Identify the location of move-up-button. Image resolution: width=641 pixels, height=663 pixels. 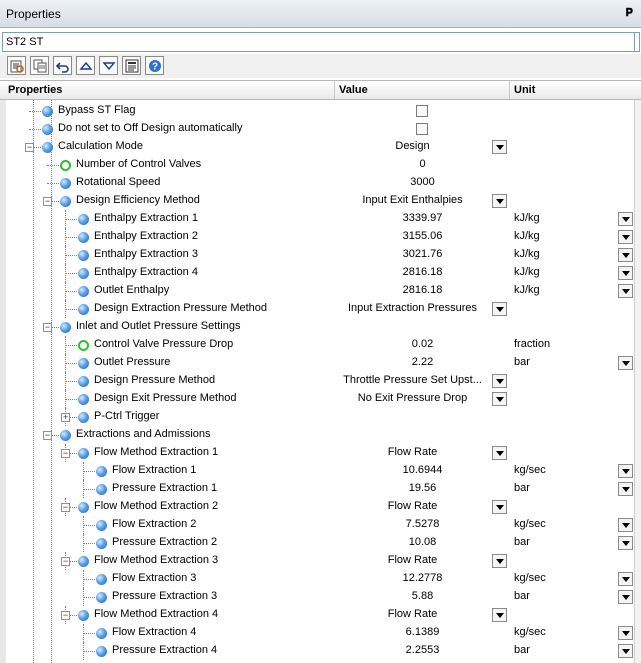
(85, 65).